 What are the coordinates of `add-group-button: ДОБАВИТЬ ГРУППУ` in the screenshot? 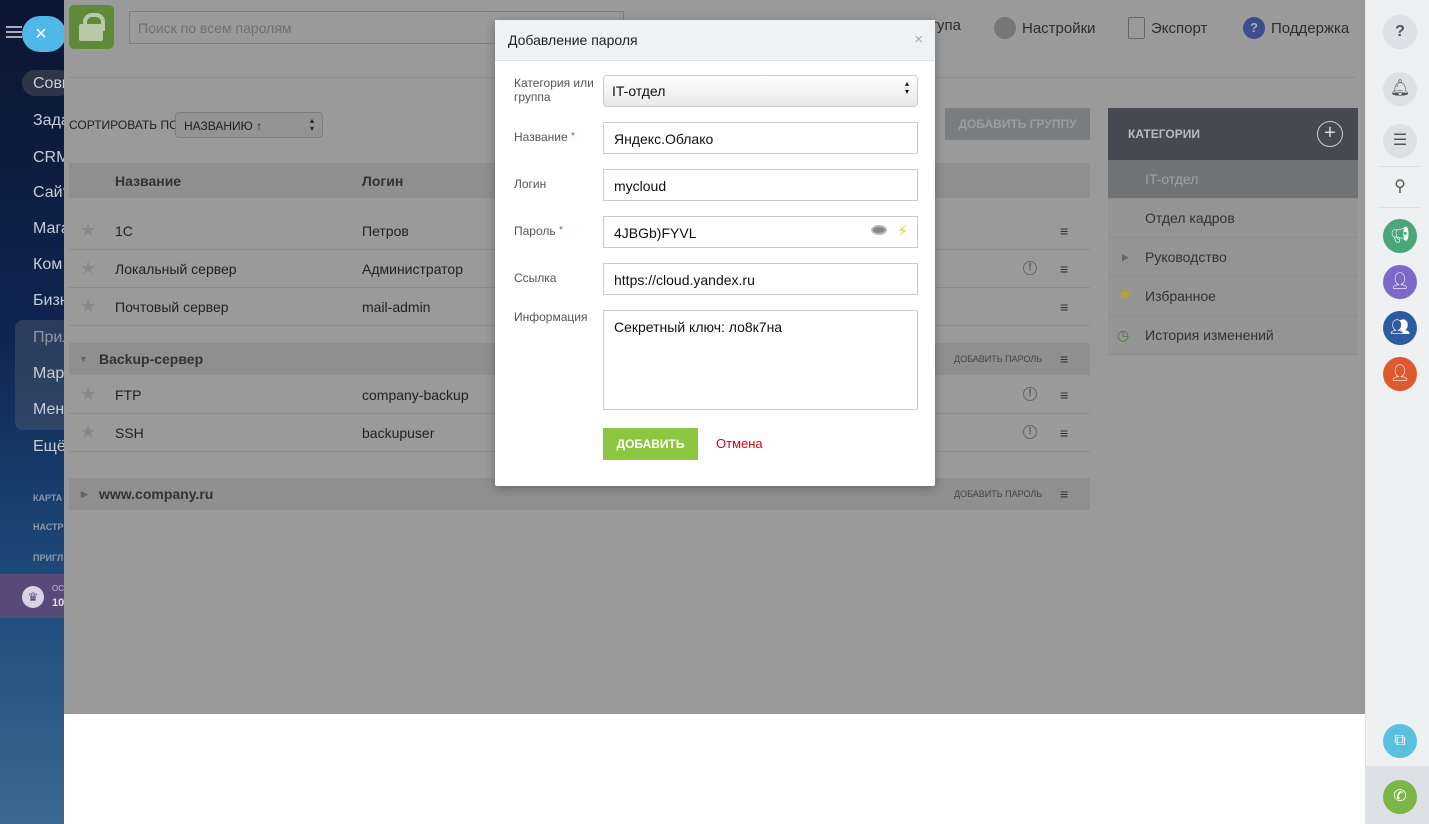 It's located at (1017, 124).